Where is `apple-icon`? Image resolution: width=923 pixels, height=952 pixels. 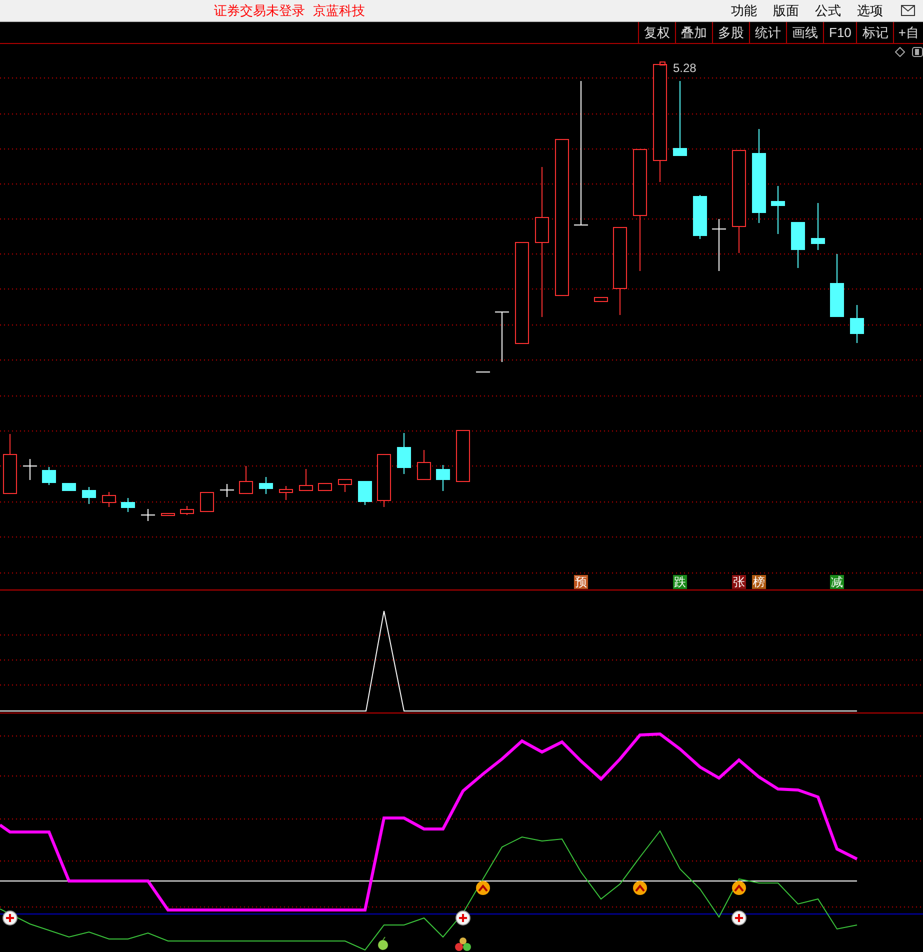
apple-icon is located at coordinates (383, 943).